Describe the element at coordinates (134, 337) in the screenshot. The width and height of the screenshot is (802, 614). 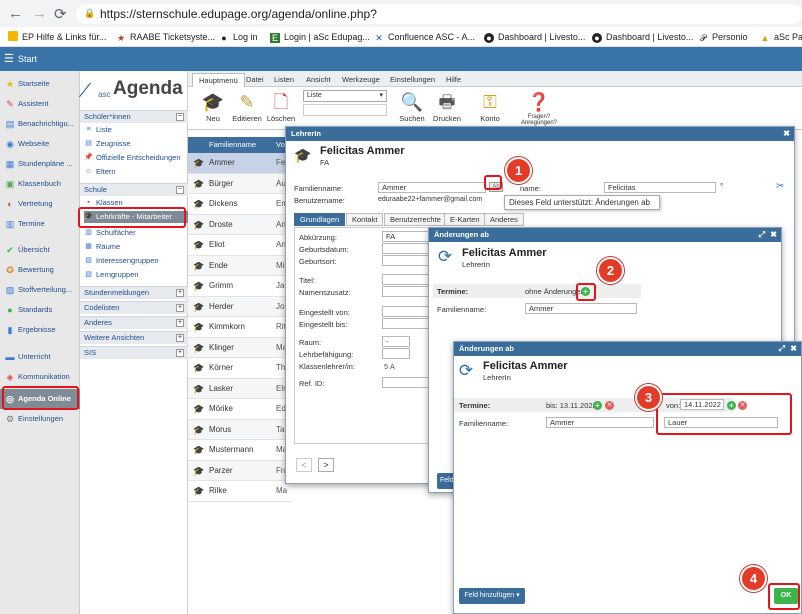
I see `tree-section-weitere: Weitere Ansichten +` at that location.